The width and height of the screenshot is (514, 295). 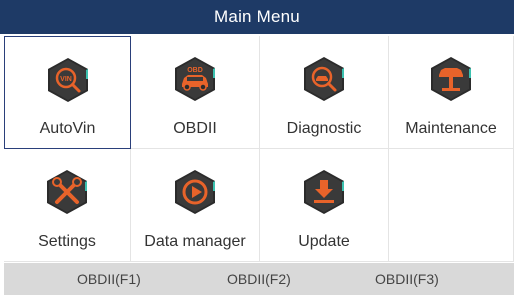 What do you see at coordinates (109, 279) in the screenshot?
I see `fkey-f1-button: OBDII(F1)` at bounding box center [109, 279].